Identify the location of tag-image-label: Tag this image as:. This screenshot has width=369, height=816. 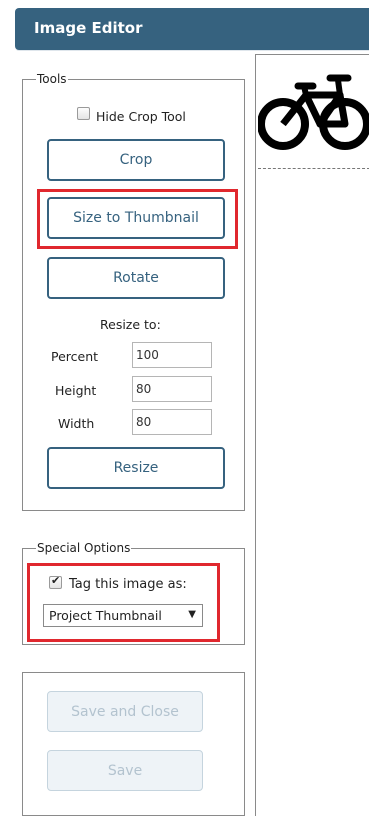
(128, 584).